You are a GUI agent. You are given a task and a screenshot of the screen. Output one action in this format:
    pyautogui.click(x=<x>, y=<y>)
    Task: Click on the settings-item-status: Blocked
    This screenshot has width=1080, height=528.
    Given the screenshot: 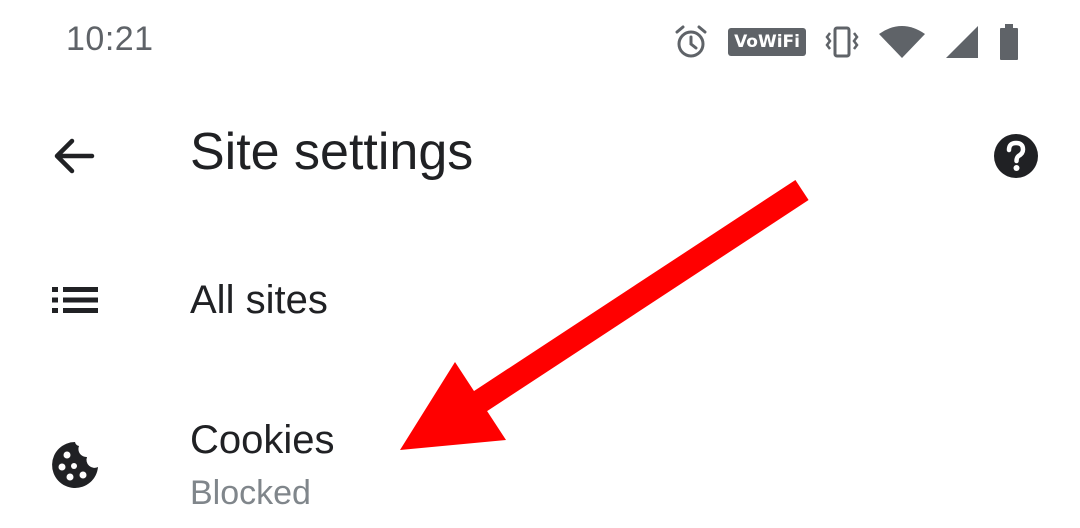 What is the action you would take?
    pyautogui.click(x=250, y=493)
    